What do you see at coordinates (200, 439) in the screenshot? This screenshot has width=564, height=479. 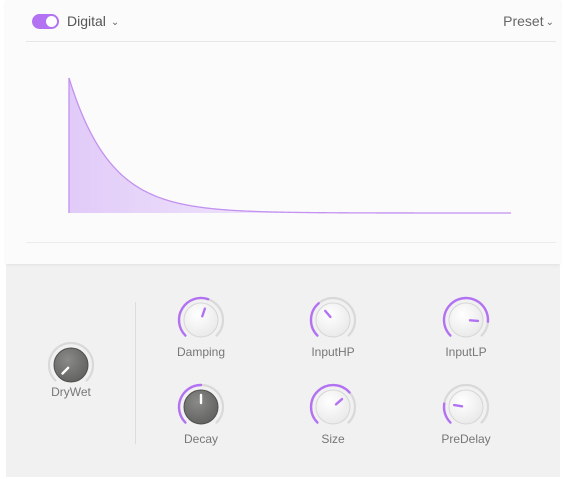 I see `decay-label: Decay` at bounding box center [200, 439].